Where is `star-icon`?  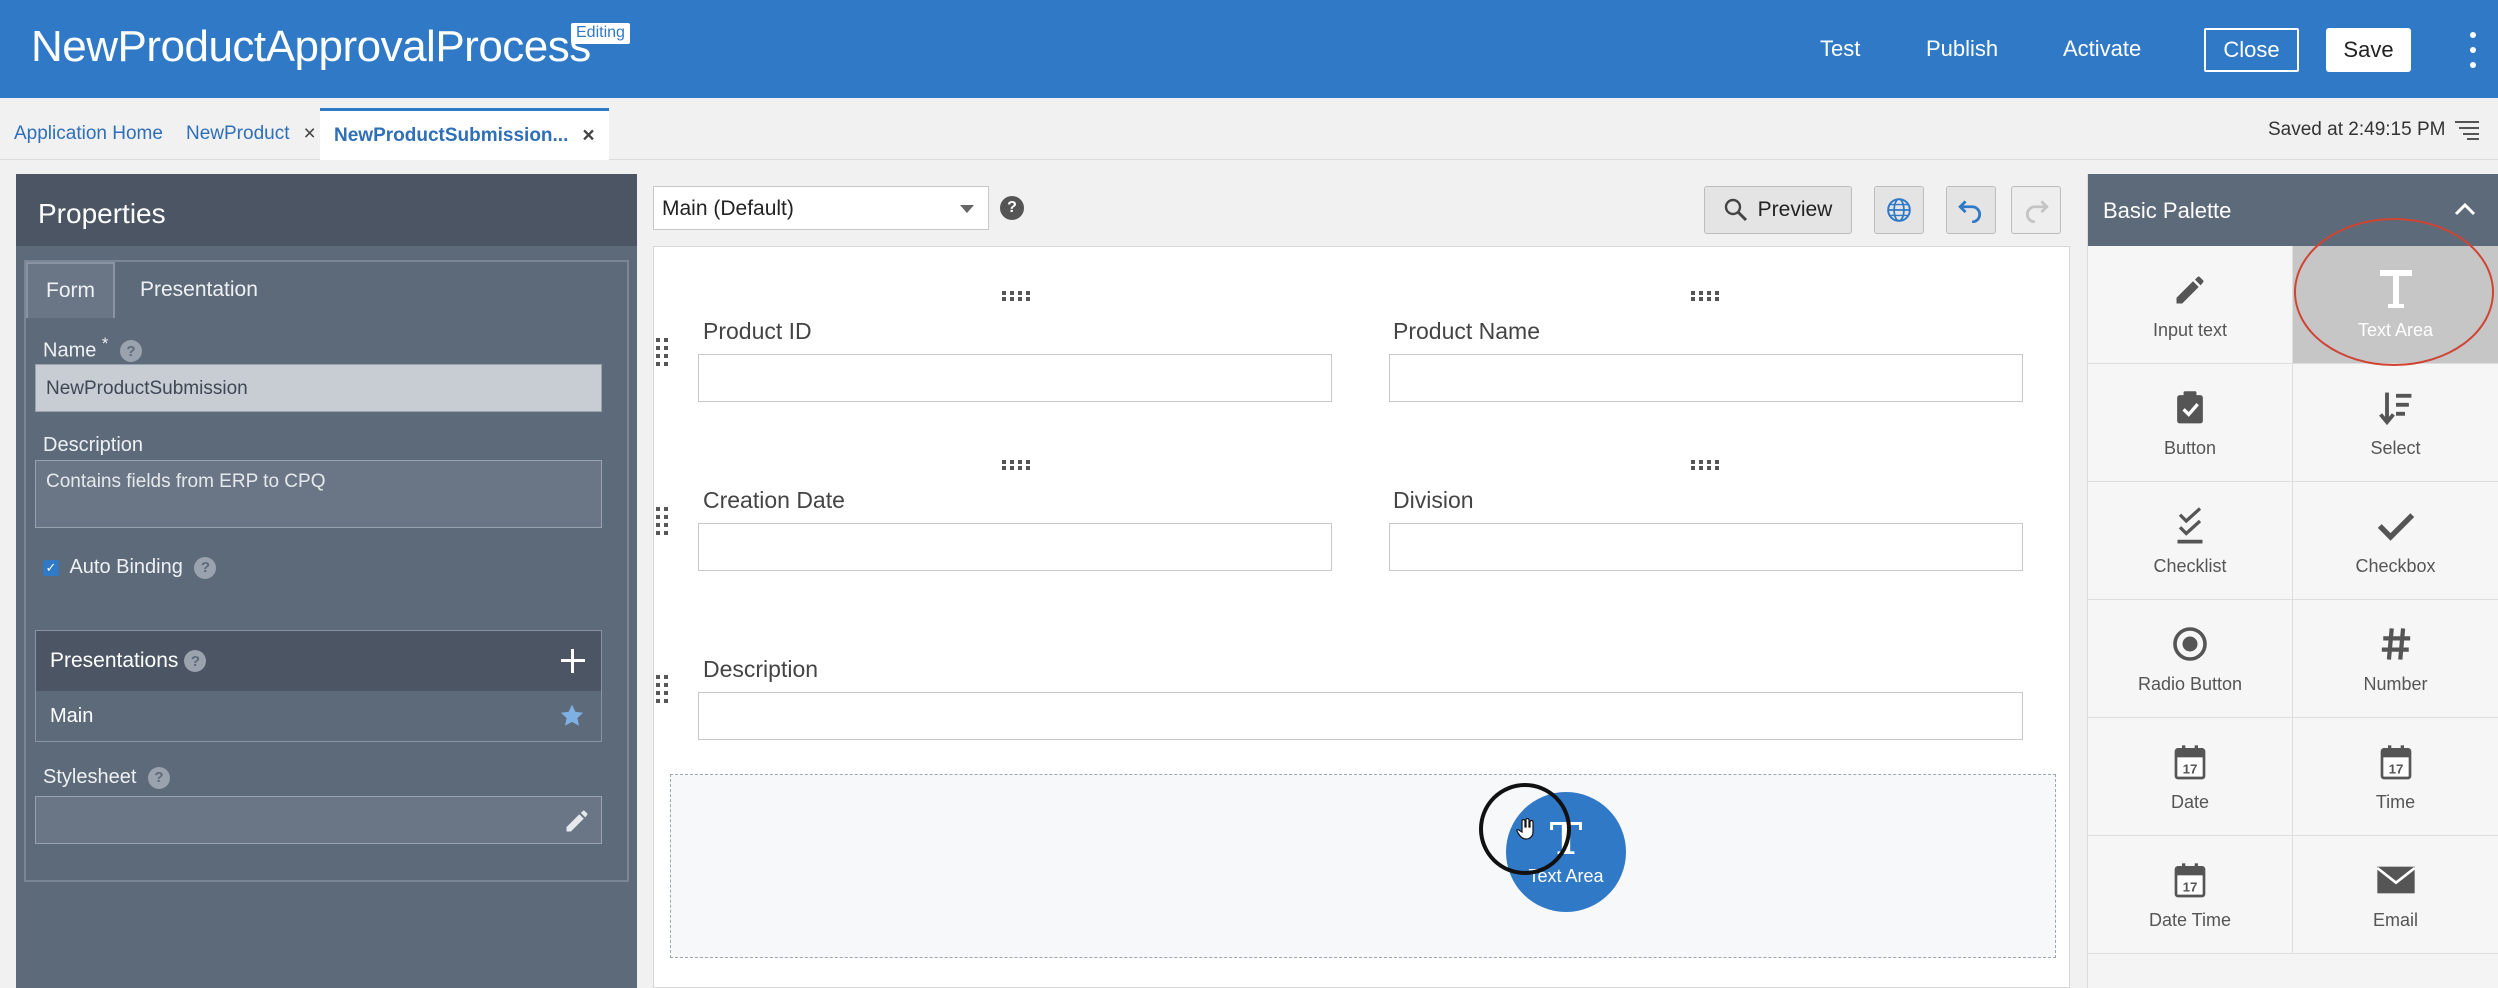
star-icon is located at coordinates (572, 716).